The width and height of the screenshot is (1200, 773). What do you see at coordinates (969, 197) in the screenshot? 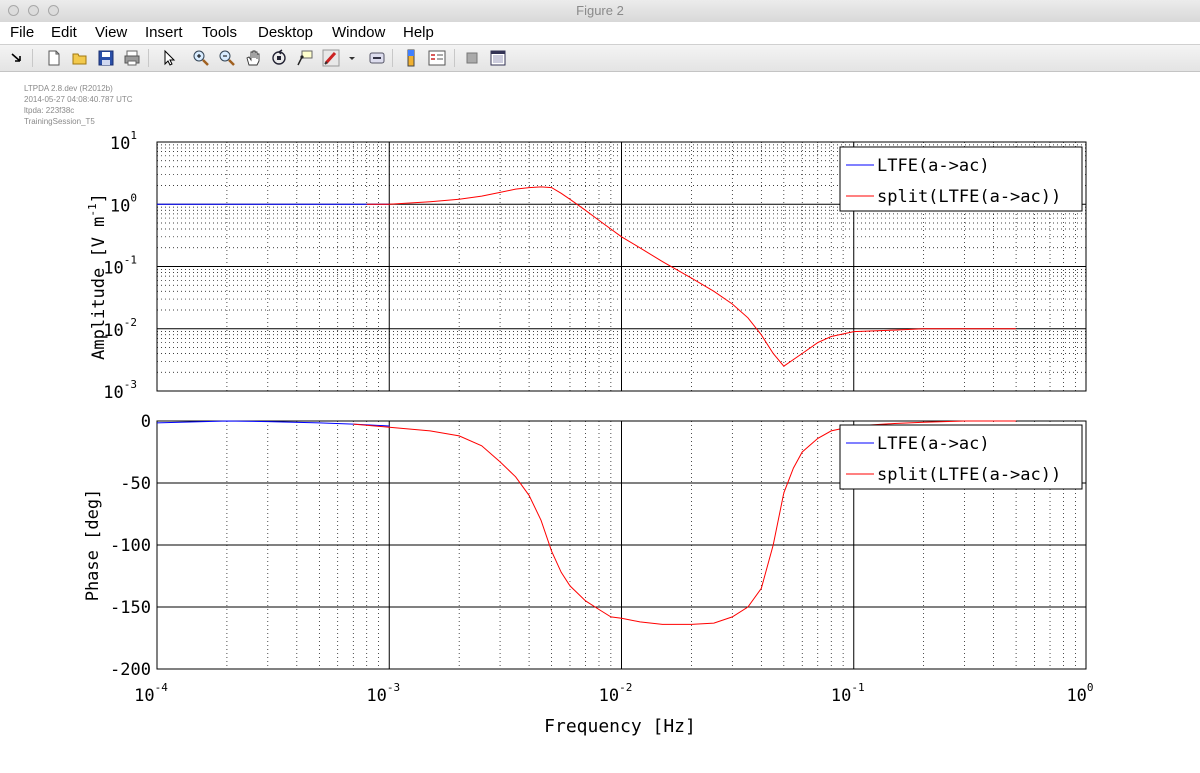
I see `amplitude-legend-label-1: split(LTFE(a->ac))` at bounding box center [969, 197].